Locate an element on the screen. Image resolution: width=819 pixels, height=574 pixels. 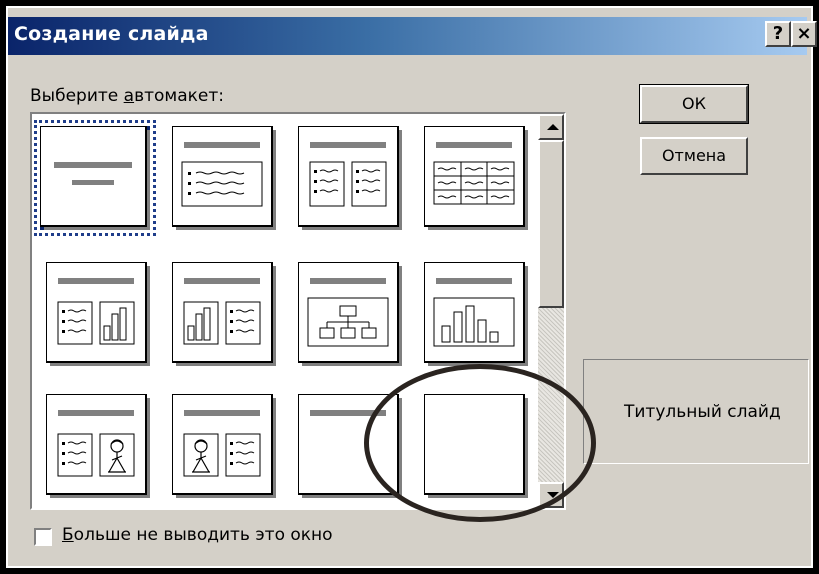
scroll-down-button is located at coordinates (551, 495).